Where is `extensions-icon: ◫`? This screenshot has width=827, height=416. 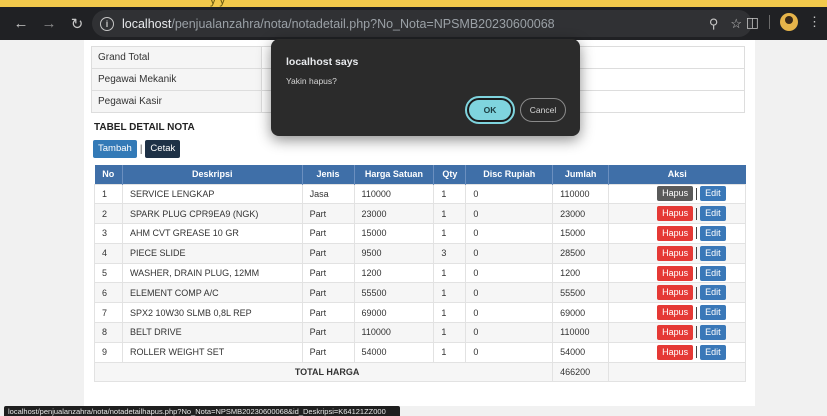
extensions-icon: ◫ is located at coordinates (752, 22).